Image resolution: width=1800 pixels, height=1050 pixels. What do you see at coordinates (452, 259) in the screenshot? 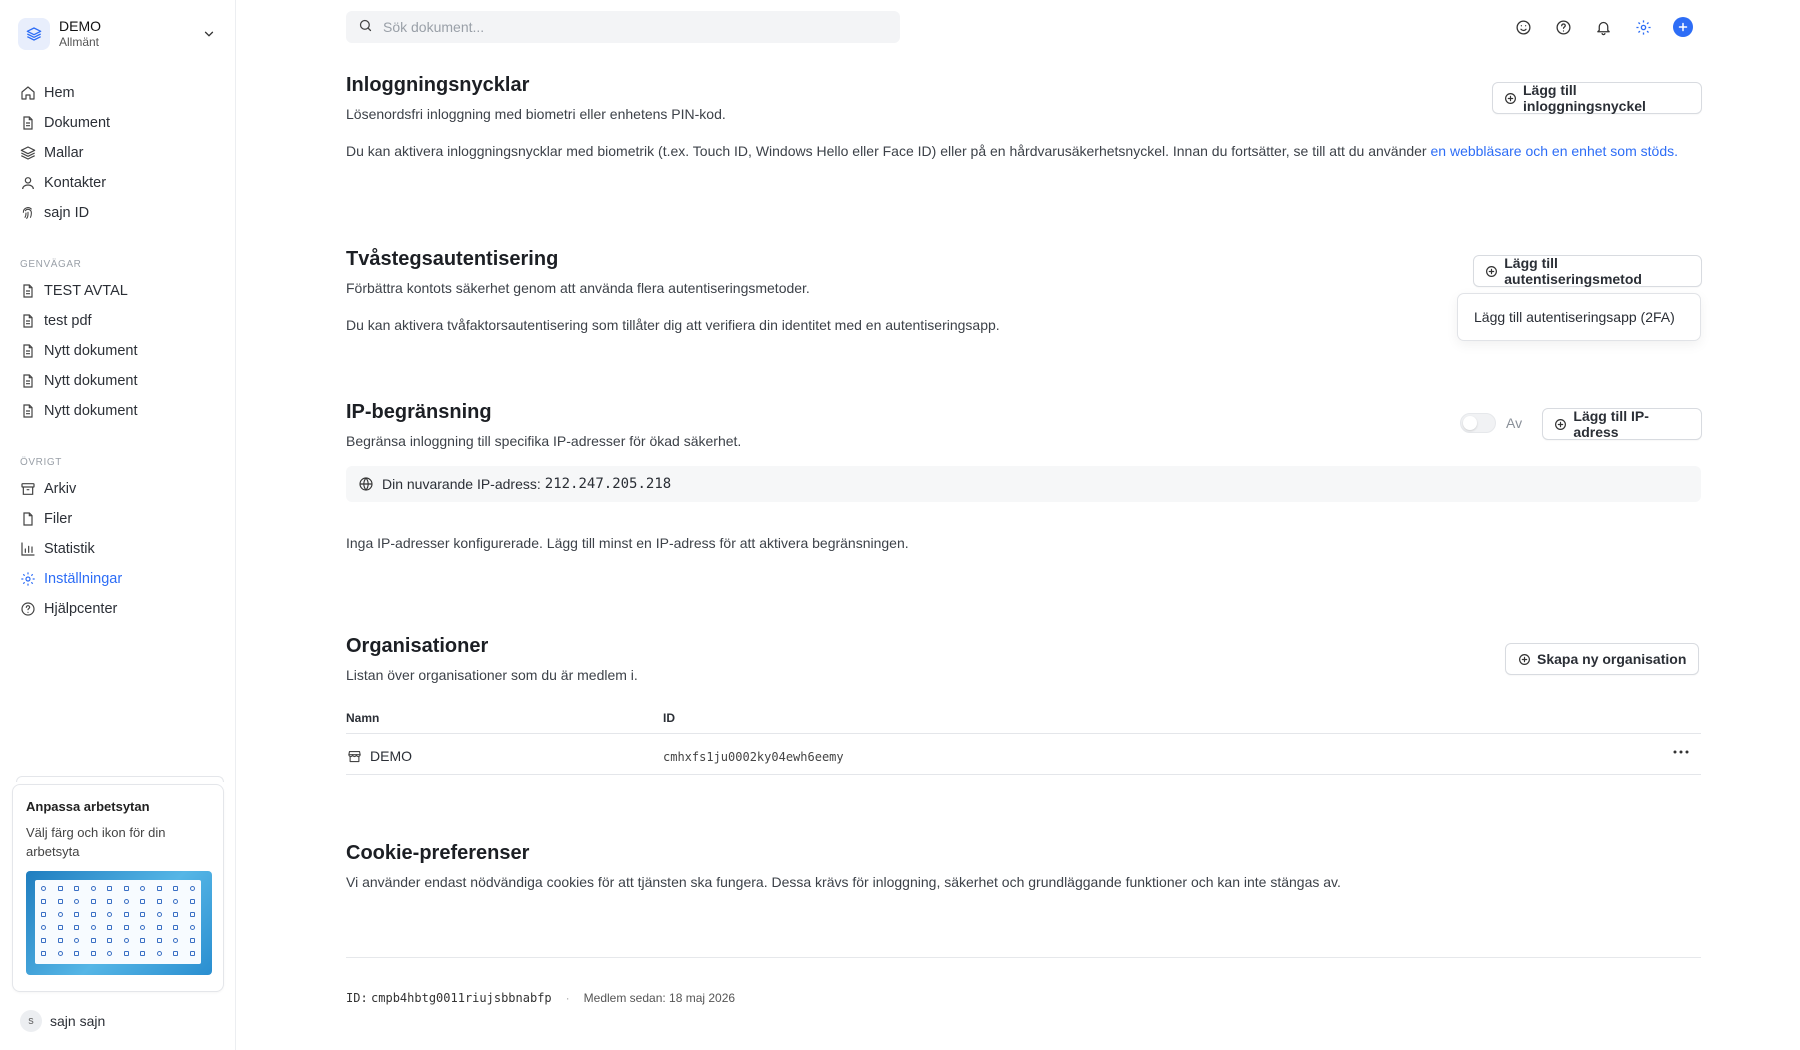
I see `twofa-title: Tvåstegsautentisering` at bounding box center [452, 259].